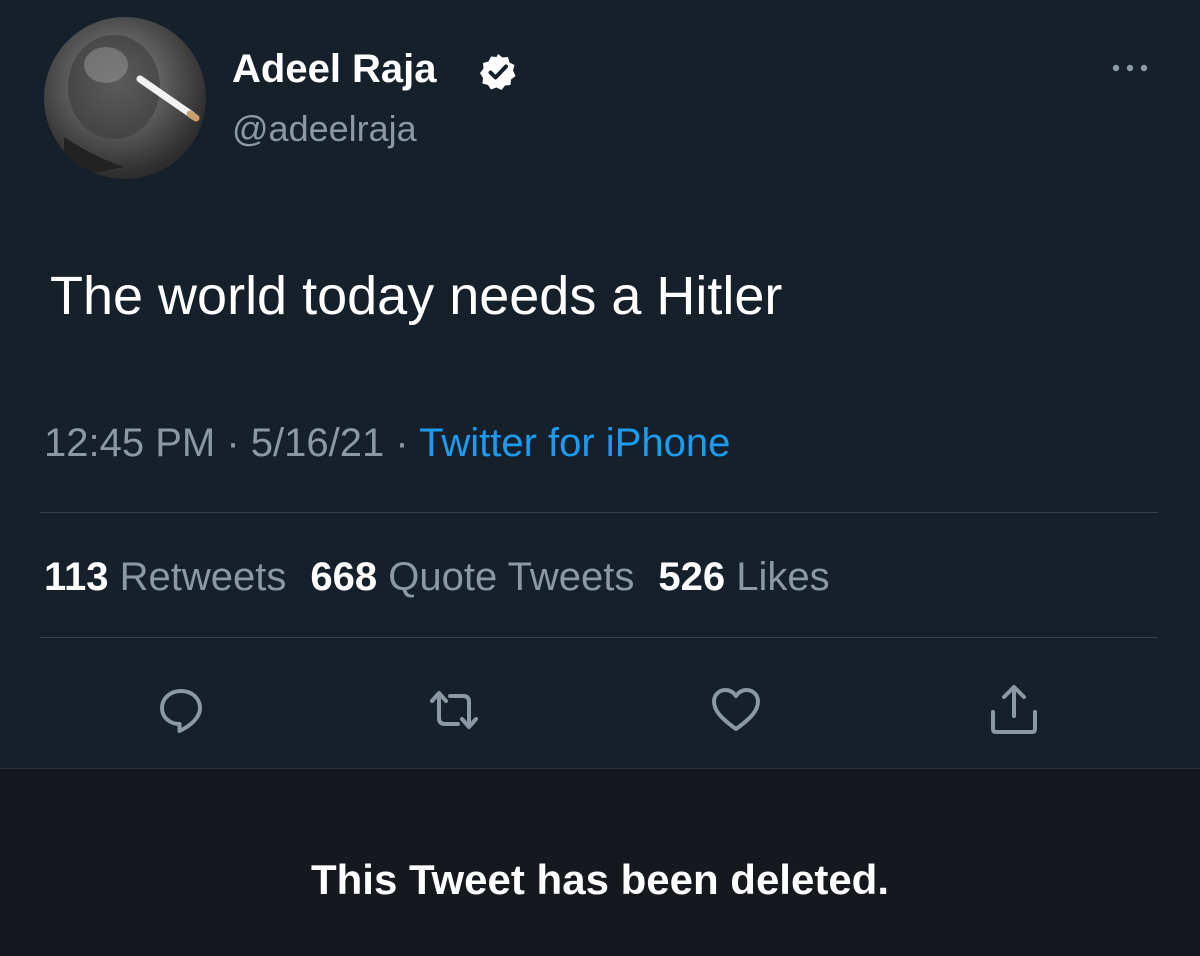 This screenshot has height=956, width=1200. I want to click on tweet-meta: 12:45 PM · 5/16/21 · Twitter for iPhone, so click(387, 443).